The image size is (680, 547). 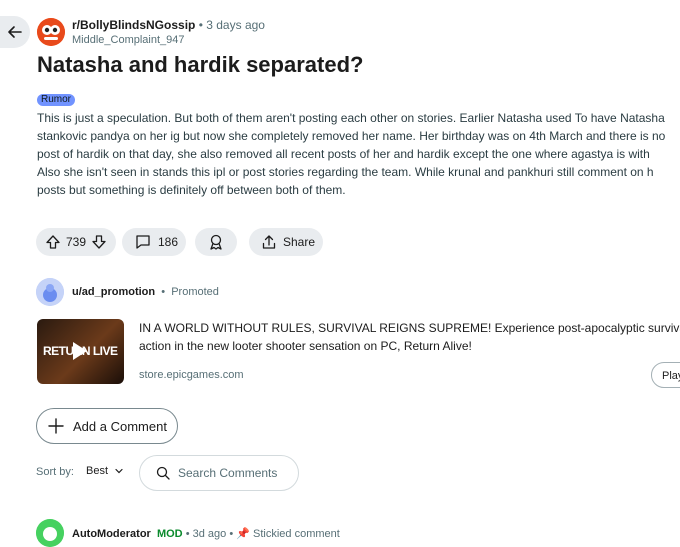 What do you see at coordinates (228, 473) in the screenshot?
I see `search-comments-placeholder: Search Comments` at bounding box center [228, 473].